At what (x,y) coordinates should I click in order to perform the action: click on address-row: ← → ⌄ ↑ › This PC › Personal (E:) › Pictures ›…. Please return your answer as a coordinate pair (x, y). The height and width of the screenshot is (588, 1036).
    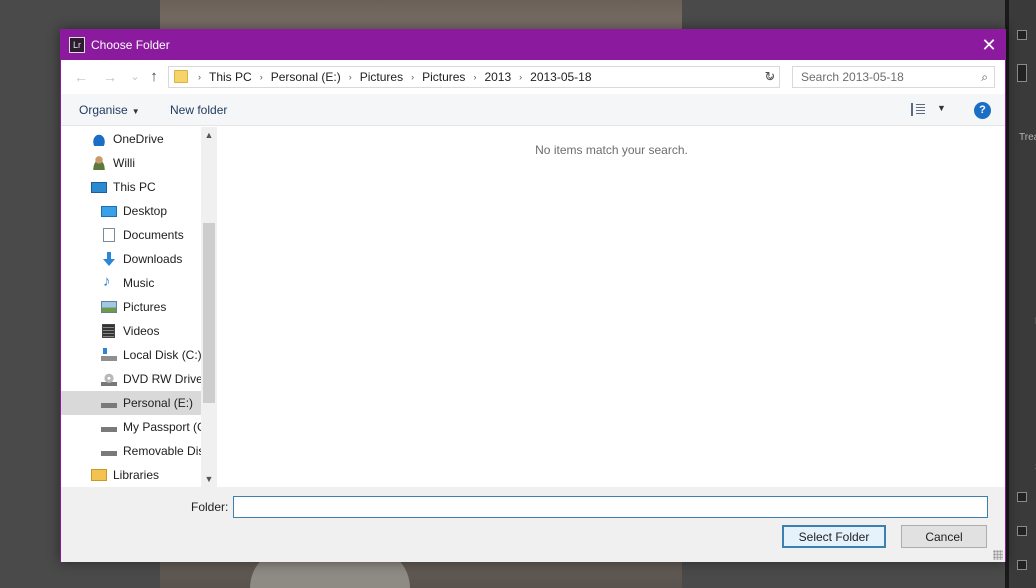
    Looking at the image, I should click on (533, 77).